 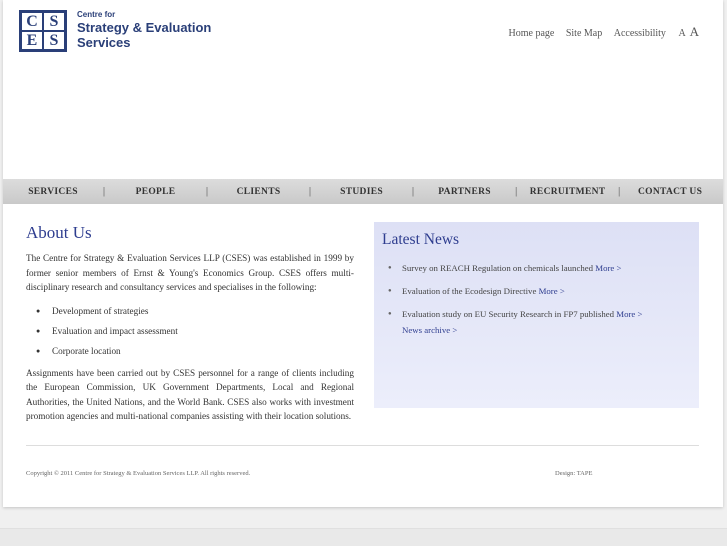 What do you see at coordinates (195, 331) in the screenshot?
I see `service-item: Evaluation and impact assessment` at bounding box center [195, 331].